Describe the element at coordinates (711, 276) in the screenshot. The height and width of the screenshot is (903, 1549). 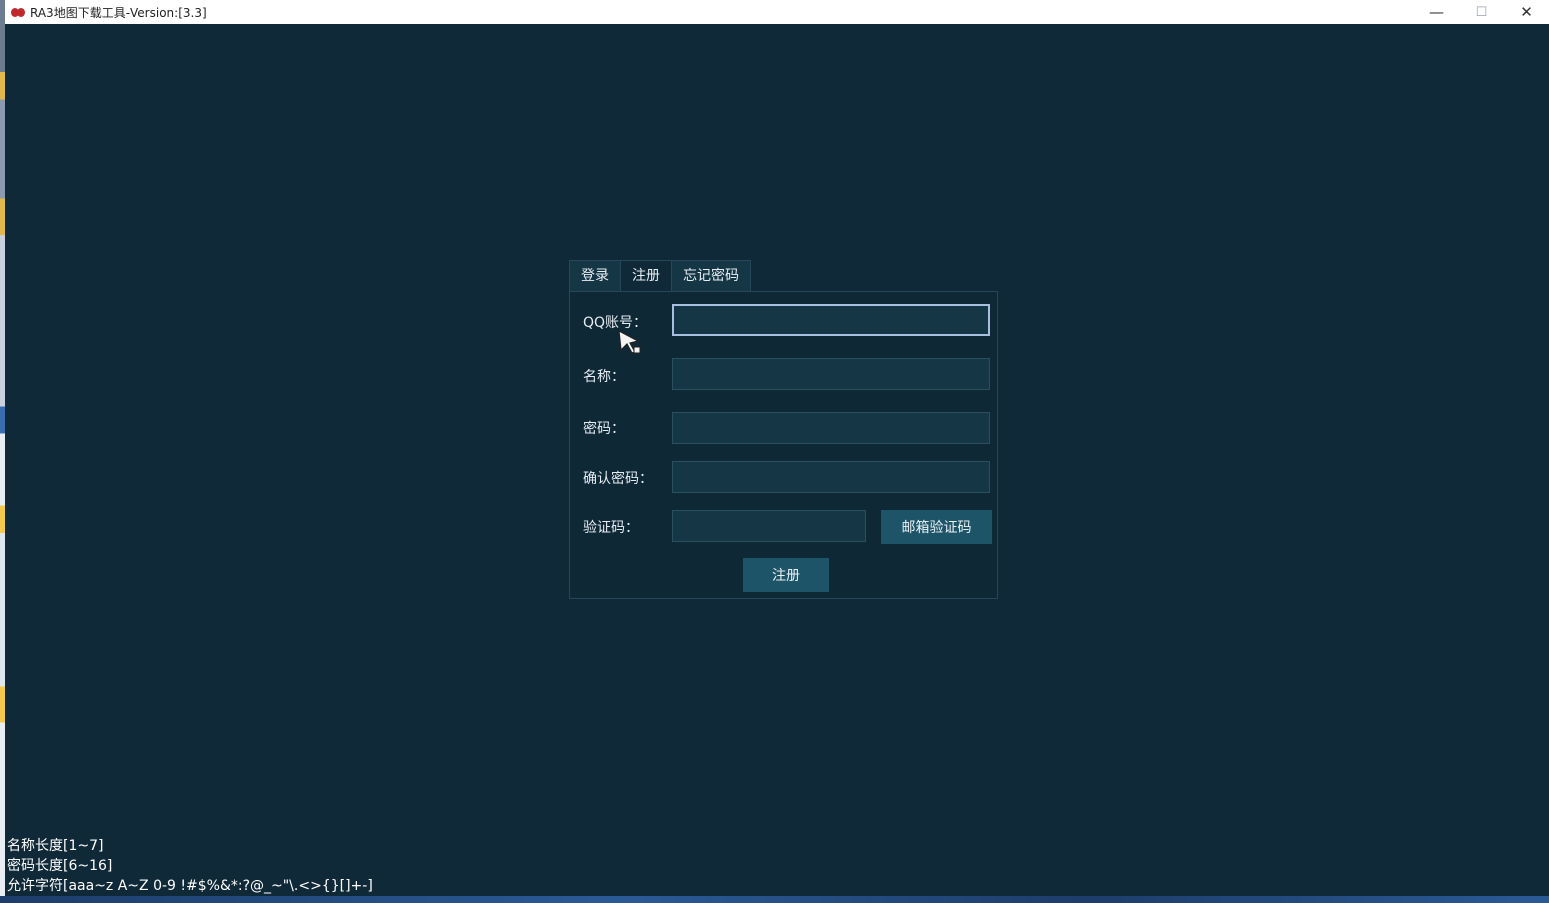
I see `tab-forgot-password: 忘记密码` at that location.